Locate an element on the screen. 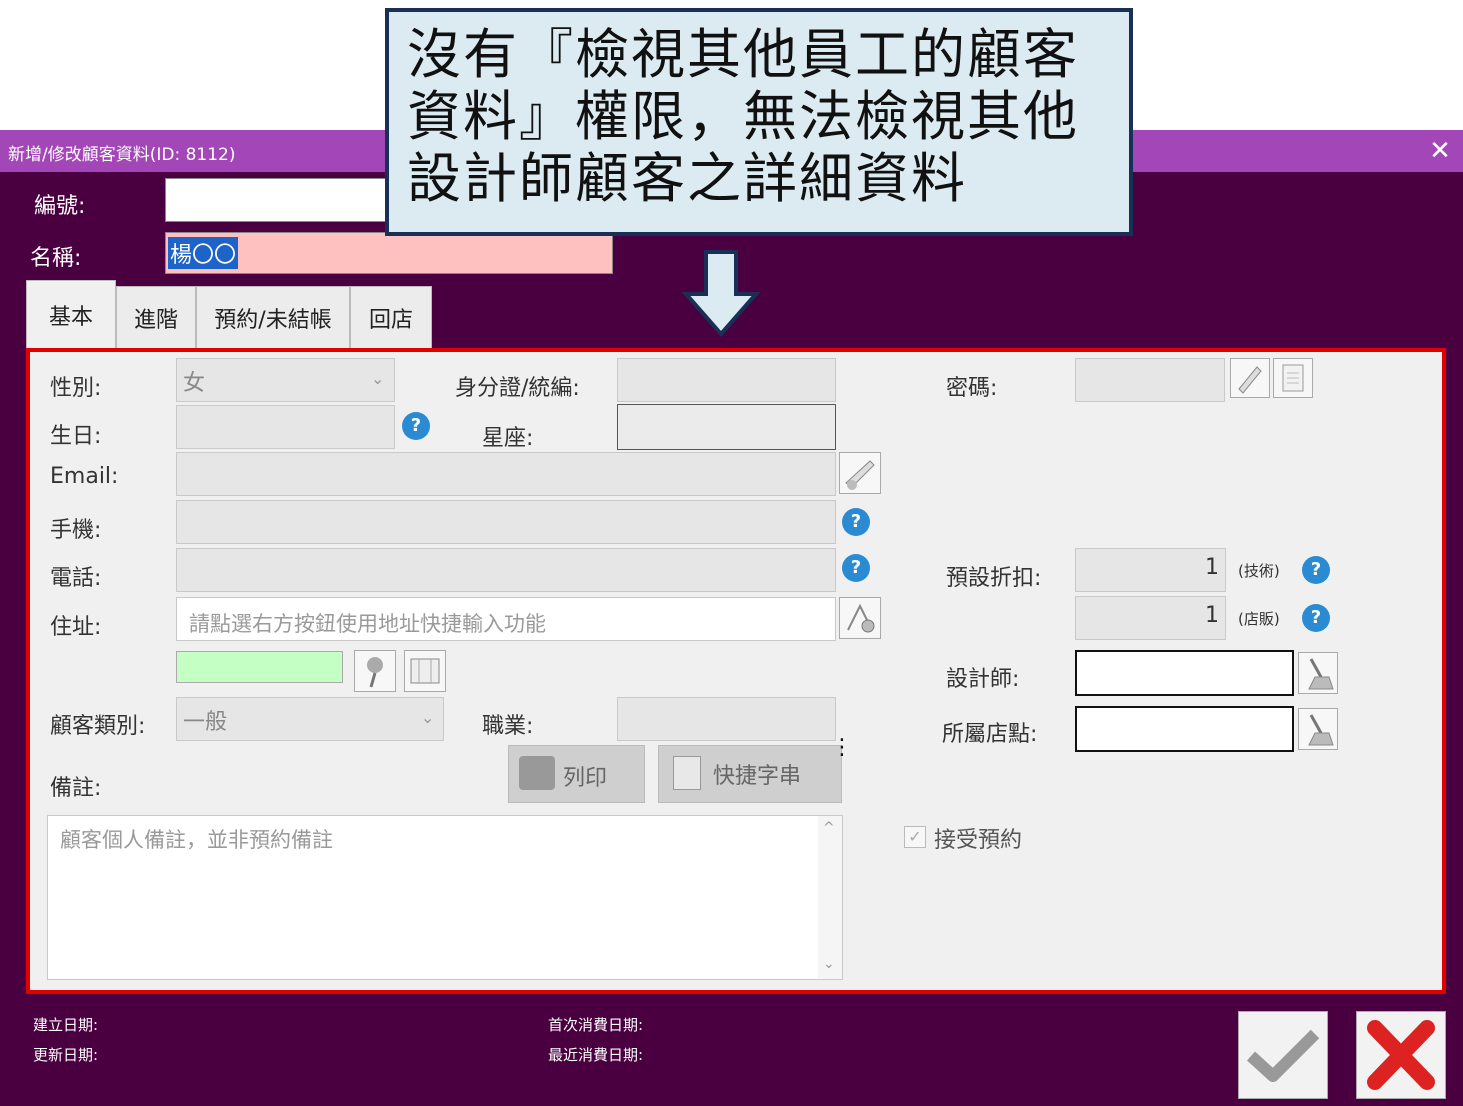 The height and width of the screenshot is (1106, 1463). callout-box: 沒有『檢視其他員工的顧客 資料』權限，無法檢視其他 設計師顧客之詳細資料 is located at coordinates (759, 122).